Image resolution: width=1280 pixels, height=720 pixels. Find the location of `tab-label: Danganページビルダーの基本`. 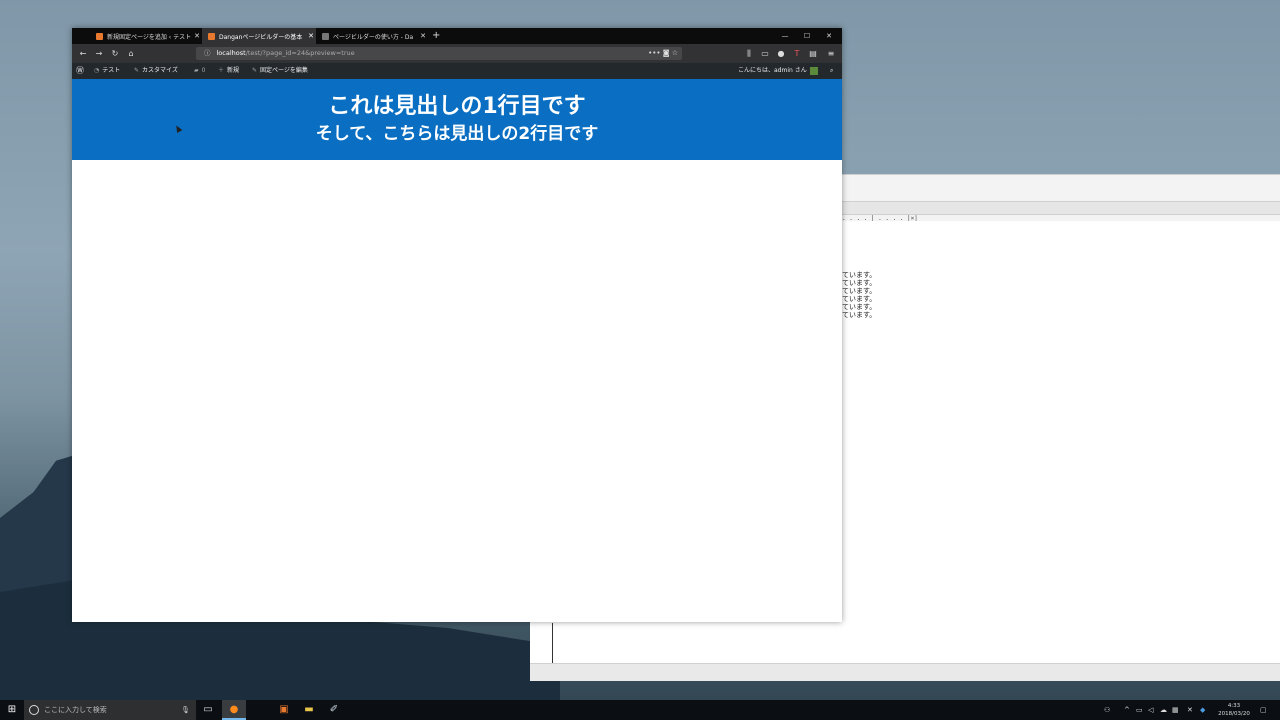

tab-label: Danganページビルダーの基本 is located at coordinates (261, 37).